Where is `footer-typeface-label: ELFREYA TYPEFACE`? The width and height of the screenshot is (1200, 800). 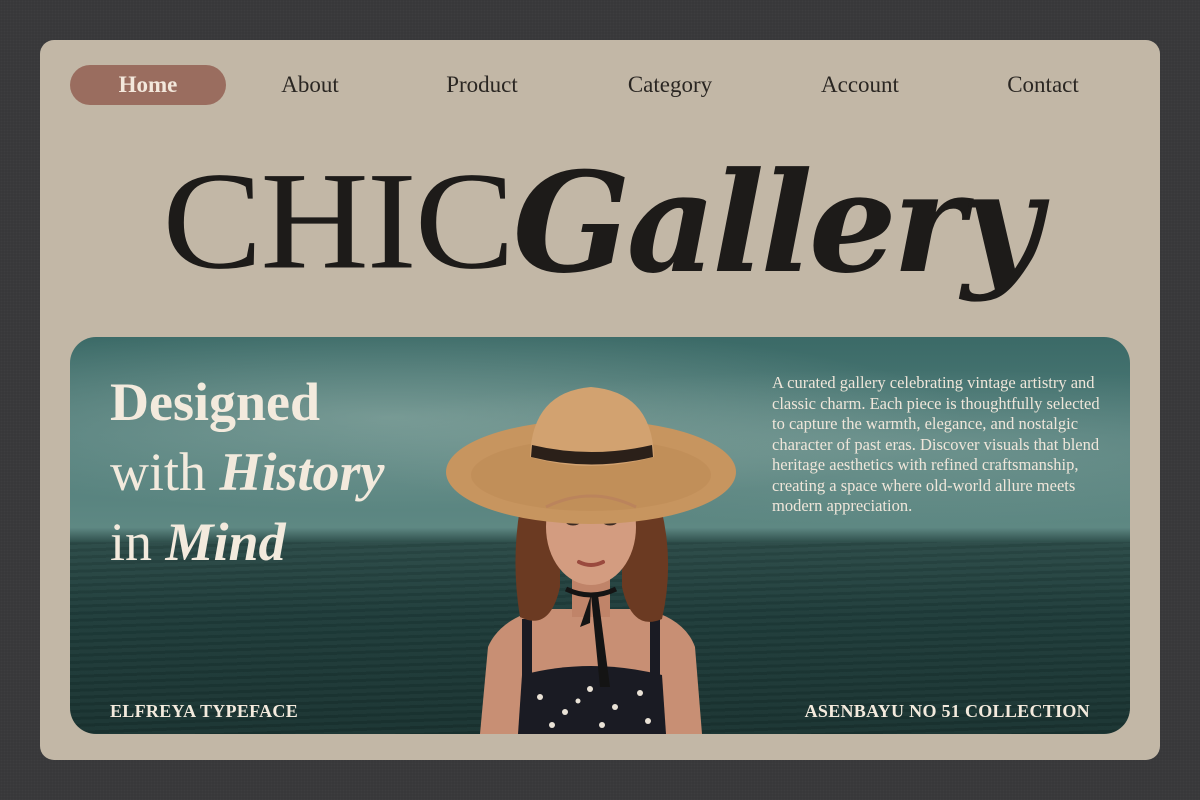 footer-typeface-label: ELFREYA TYPEFACE is located at coordinates (204, 711).